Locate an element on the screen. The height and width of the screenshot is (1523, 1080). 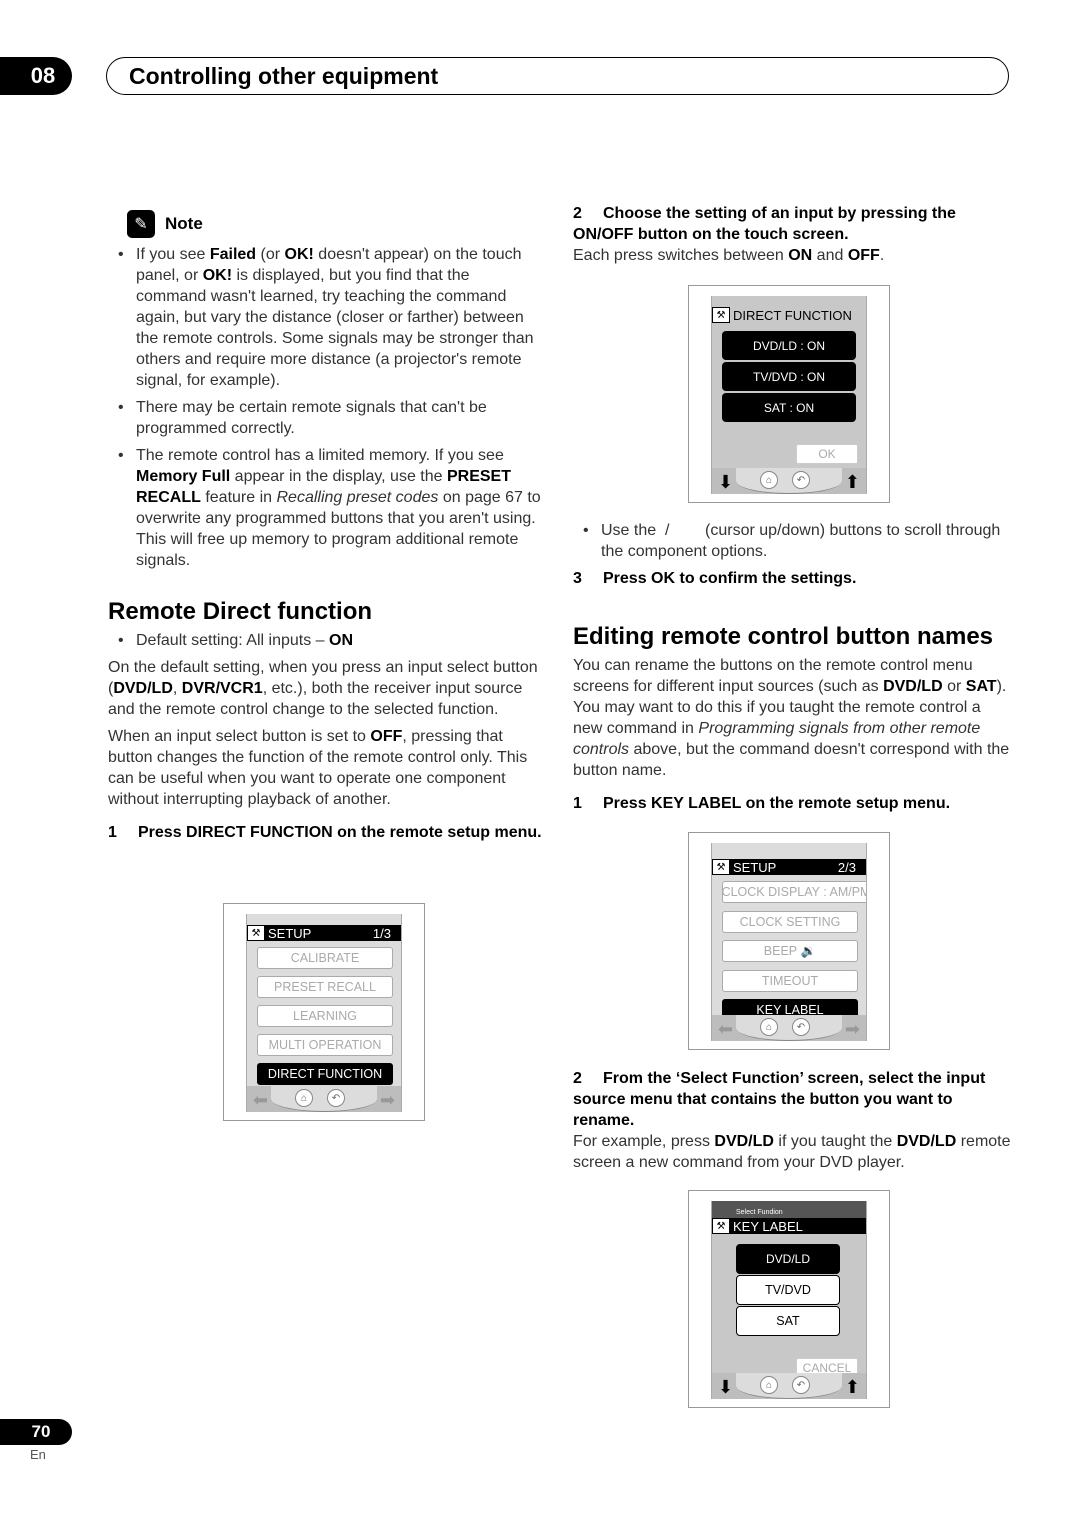
step-3-direct: 3 Press OK to confirm the settings. is located at coordinates (715, 578).